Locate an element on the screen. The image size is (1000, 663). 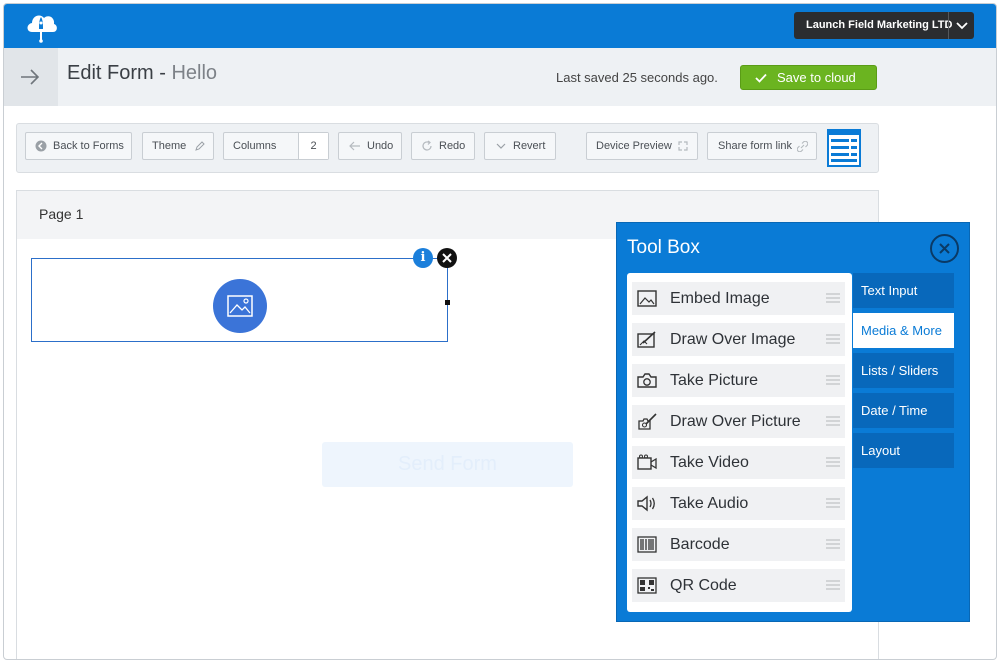
field-info-button: i is located at coordinates (423, 258).